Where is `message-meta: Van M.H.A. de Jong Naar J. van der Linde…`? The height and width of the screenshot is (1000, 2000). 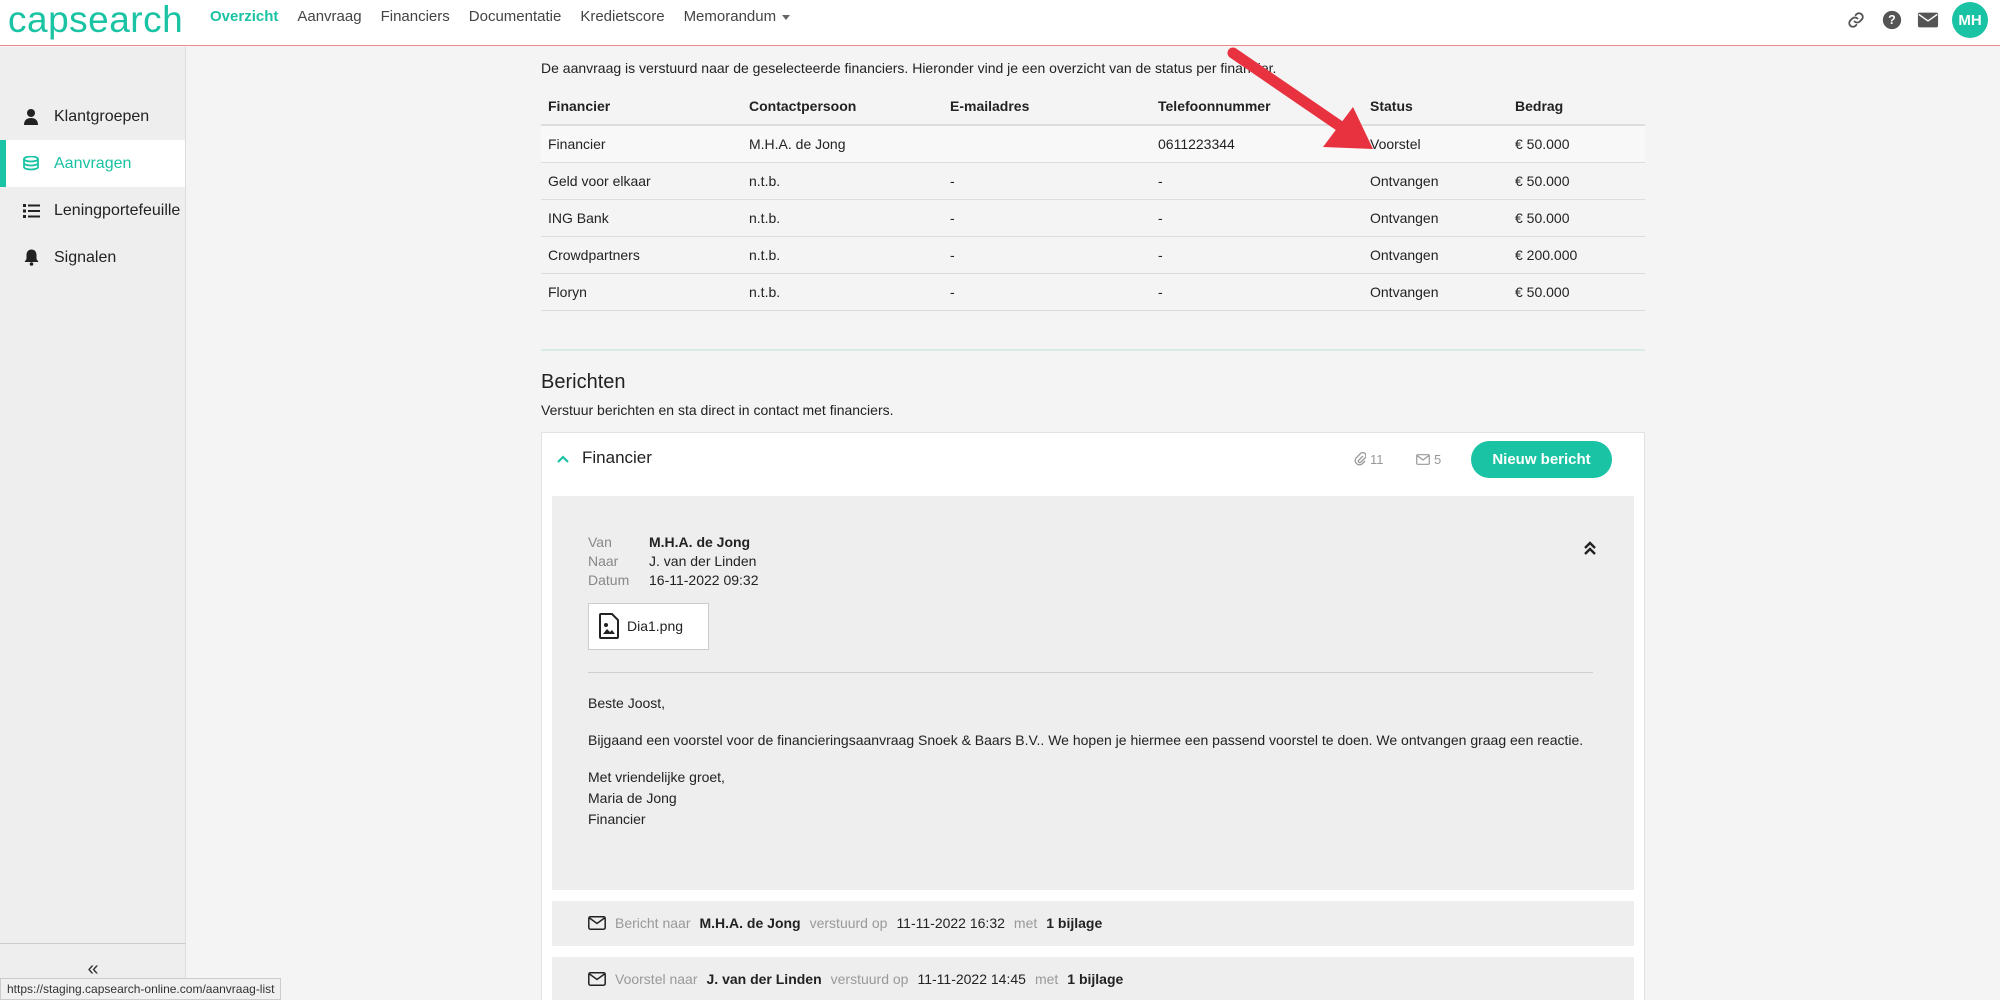 message-meta: Van M.H.A. de Jong Naar J. van der Linde… is located at coordinates (1093, 561).